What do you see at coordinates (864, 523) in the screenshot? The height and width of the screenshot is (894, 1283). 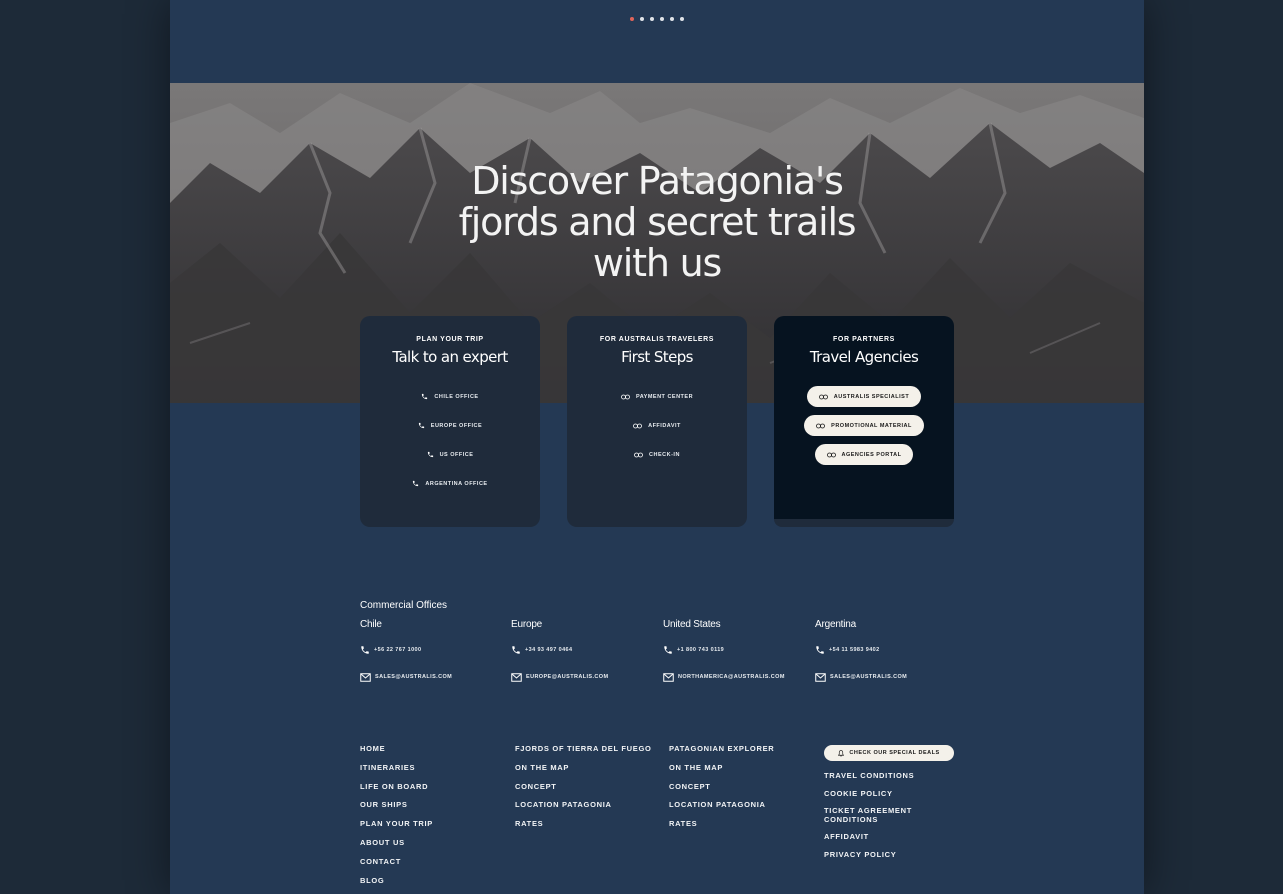 I see `card-bottom-shadow` at bounding box center [864, 523].